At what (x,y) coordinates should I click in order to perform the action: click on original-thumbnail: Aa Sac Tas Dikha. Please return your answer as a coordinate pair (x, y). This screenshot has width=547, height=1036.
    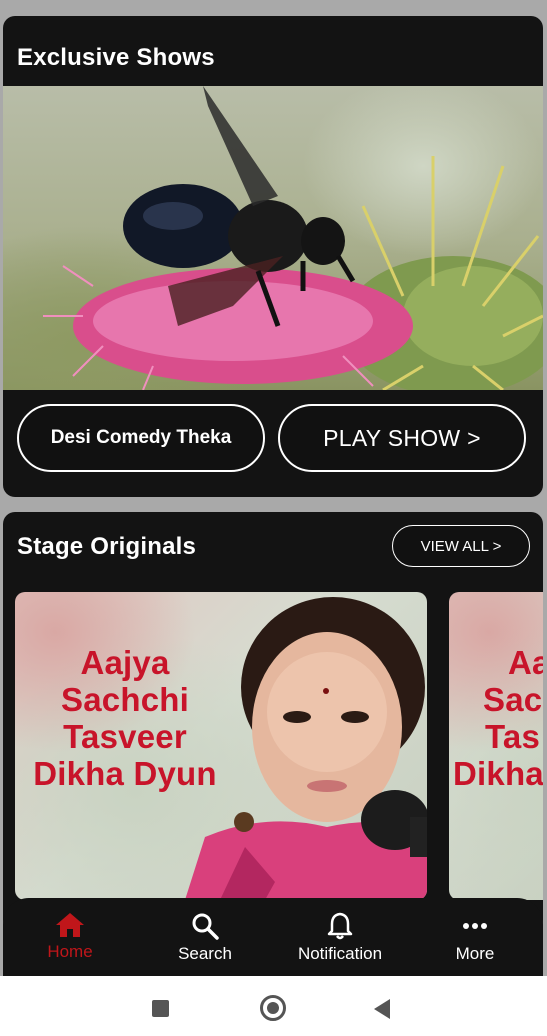
    Looking at the image, I should click on (496, 746).